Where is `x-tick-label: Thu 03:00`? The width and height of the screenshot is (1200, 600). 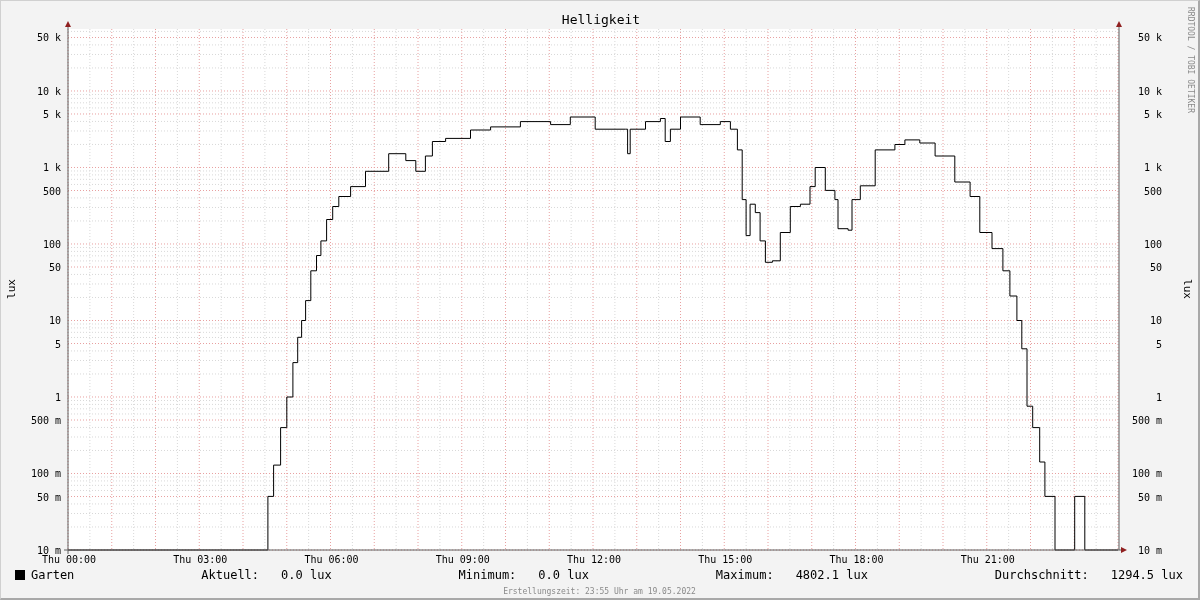 x-tick-label: Thu 03:00 is located at coordinates (200, 558).